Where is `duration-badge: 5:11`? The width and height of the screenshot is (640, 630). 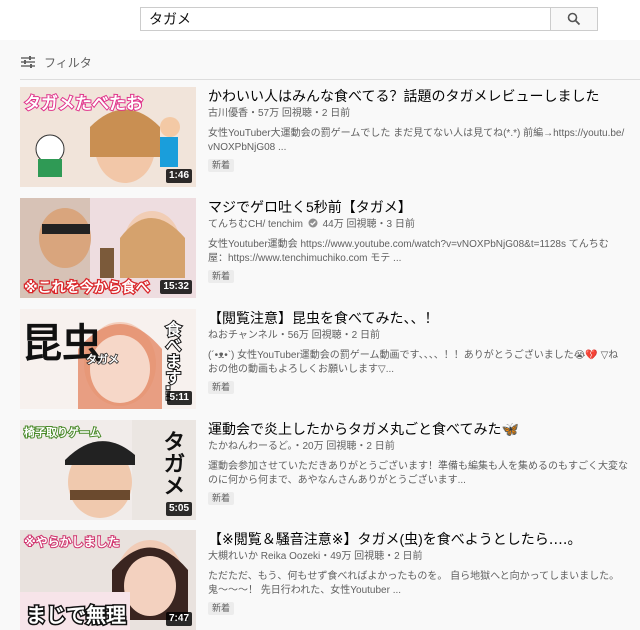
duration-badge: 5:11 is located at coordinates (179, 398).